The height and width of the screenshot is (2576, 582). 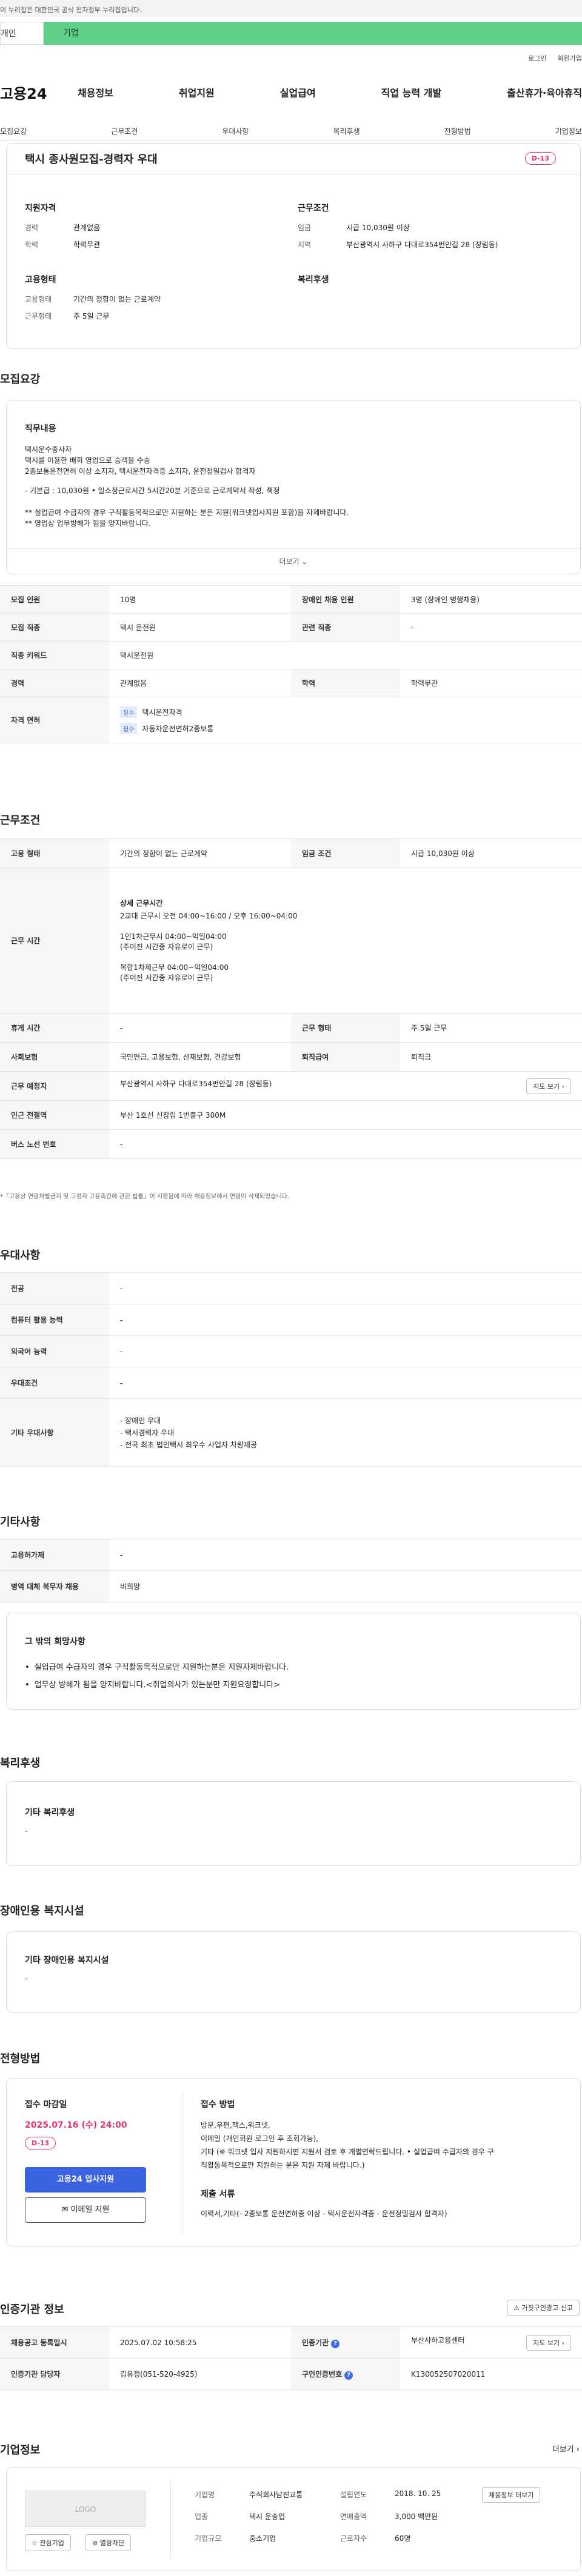 I want to click on table-row: 컴퓨터 활용 능력 -, so click(x=291, y=1320).